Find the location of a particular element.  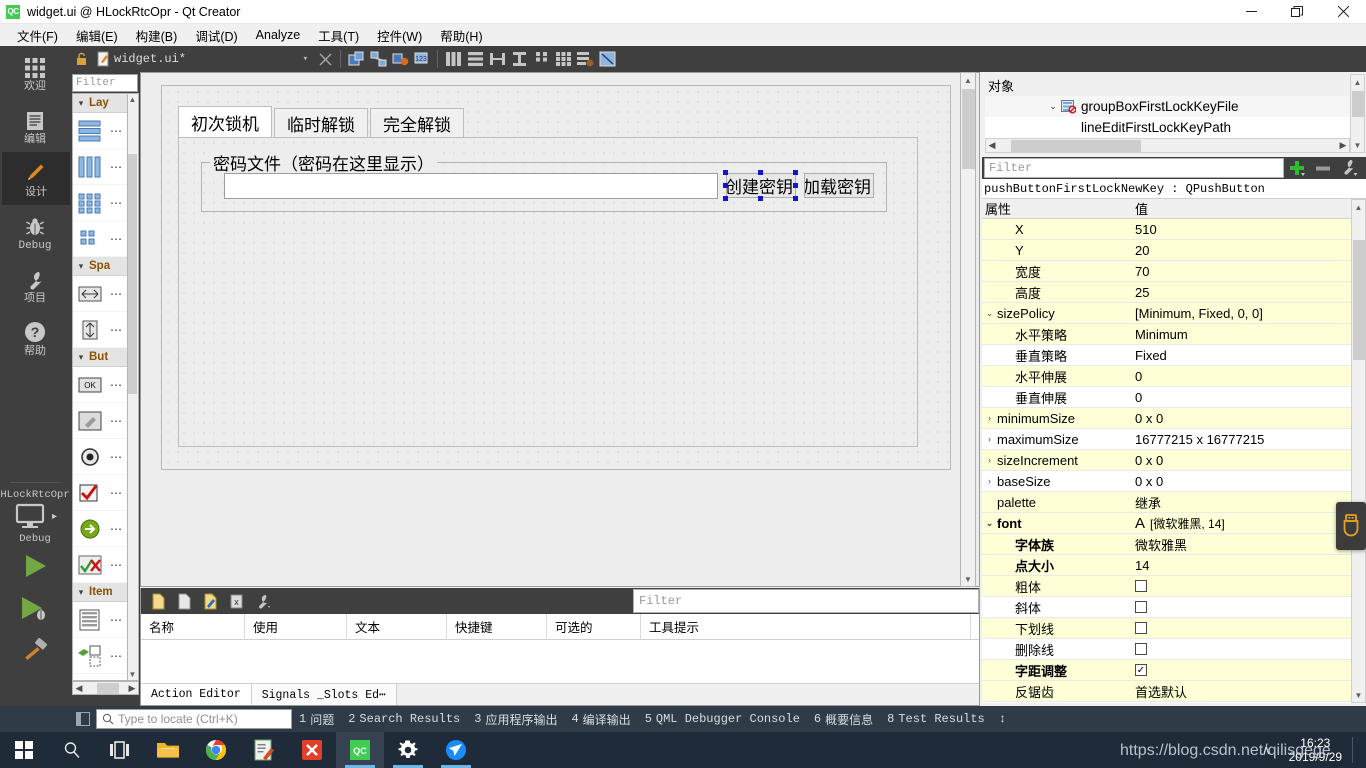

property-row: › baseSize 0 x 0 is located at coordinates (1166, 481).